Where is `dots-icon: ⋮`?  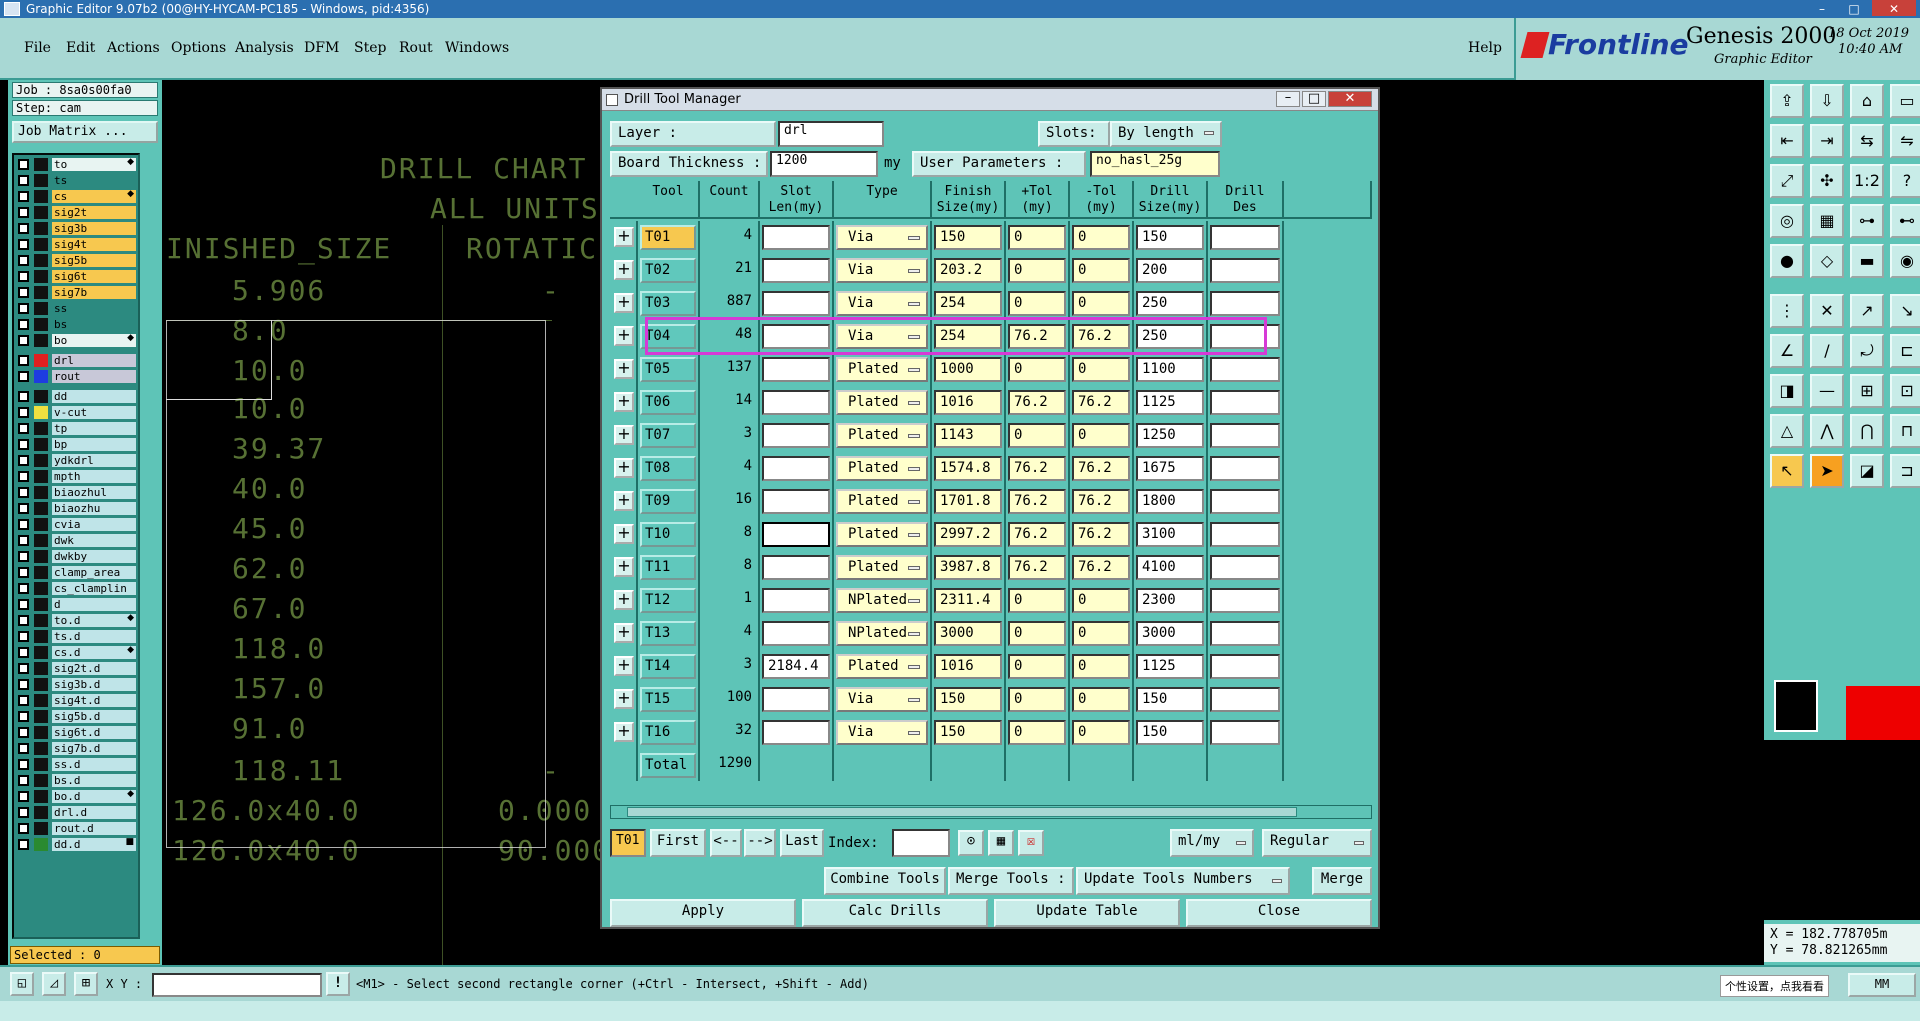
dots-icon: ⋮ is located at coordinates (1787, 311).